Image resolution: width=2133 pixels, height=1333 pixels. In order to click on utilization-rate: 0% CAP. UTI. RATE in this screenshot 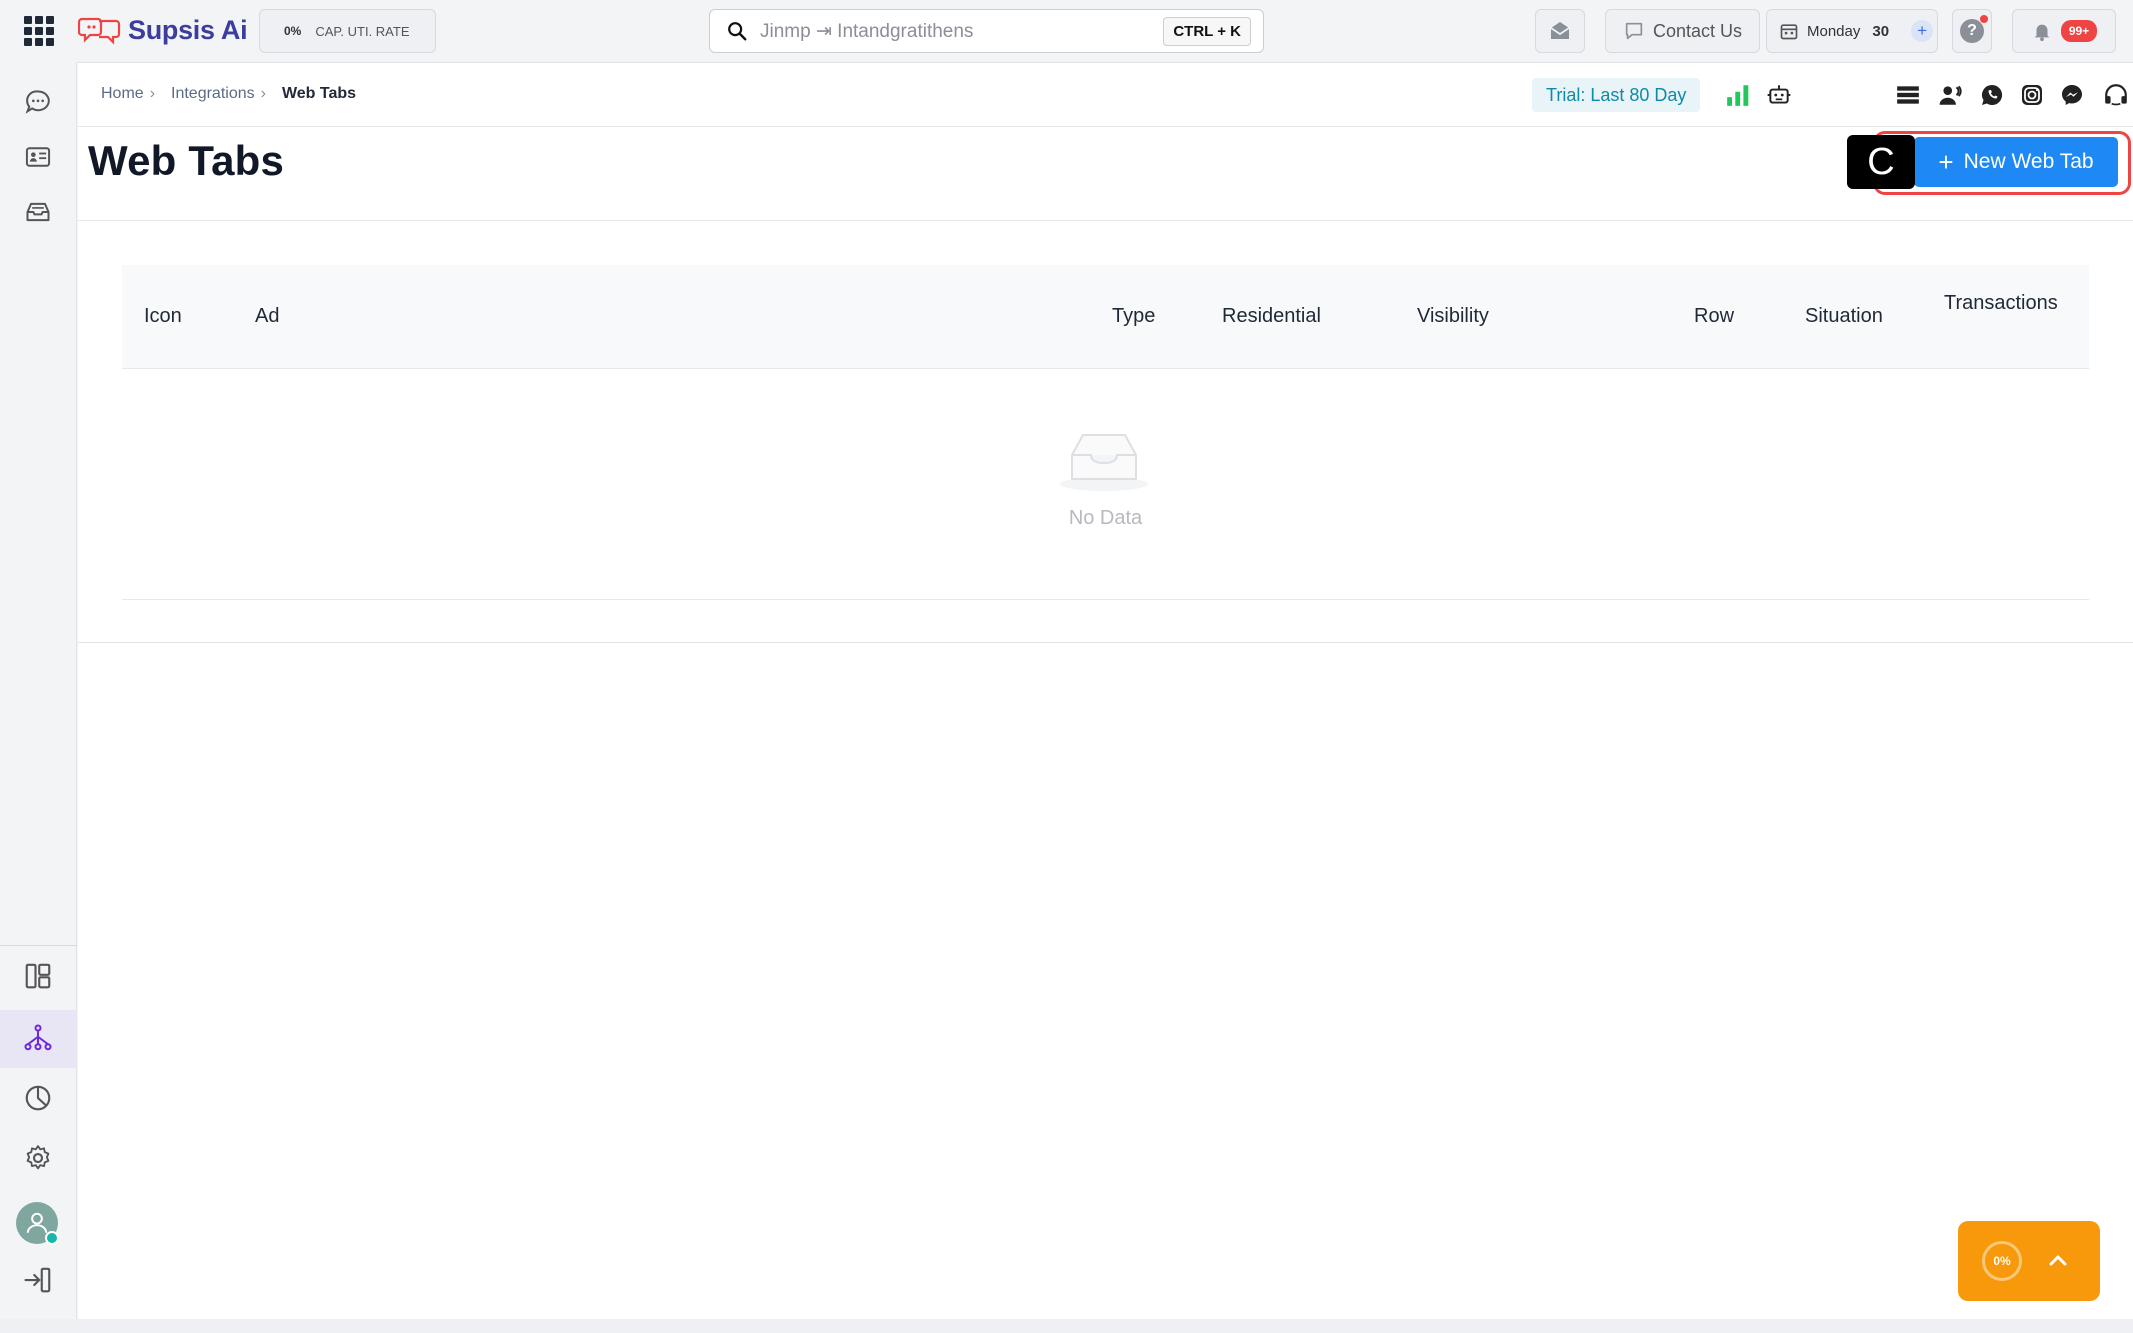, I will do `click(347, 31)`.